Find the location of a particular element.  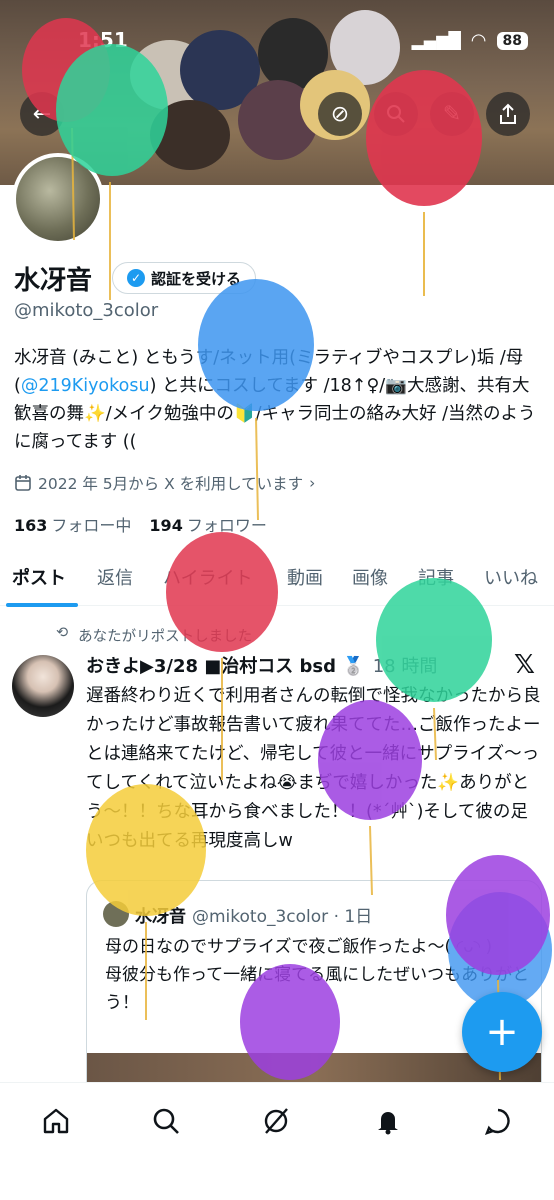

tab-highlights: ハイライト is located at coordinates (208, 573).